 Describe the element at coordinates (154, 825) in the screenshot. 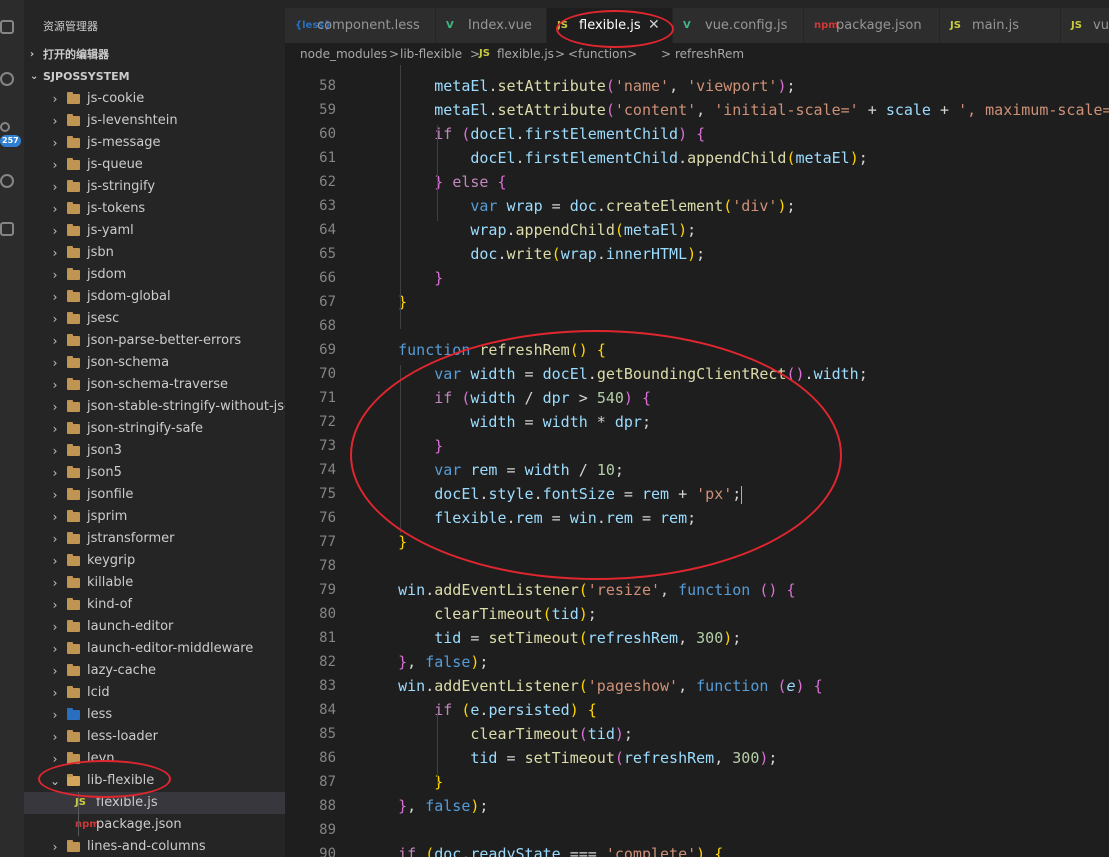

I see `file-item: npm package.json` at that location.